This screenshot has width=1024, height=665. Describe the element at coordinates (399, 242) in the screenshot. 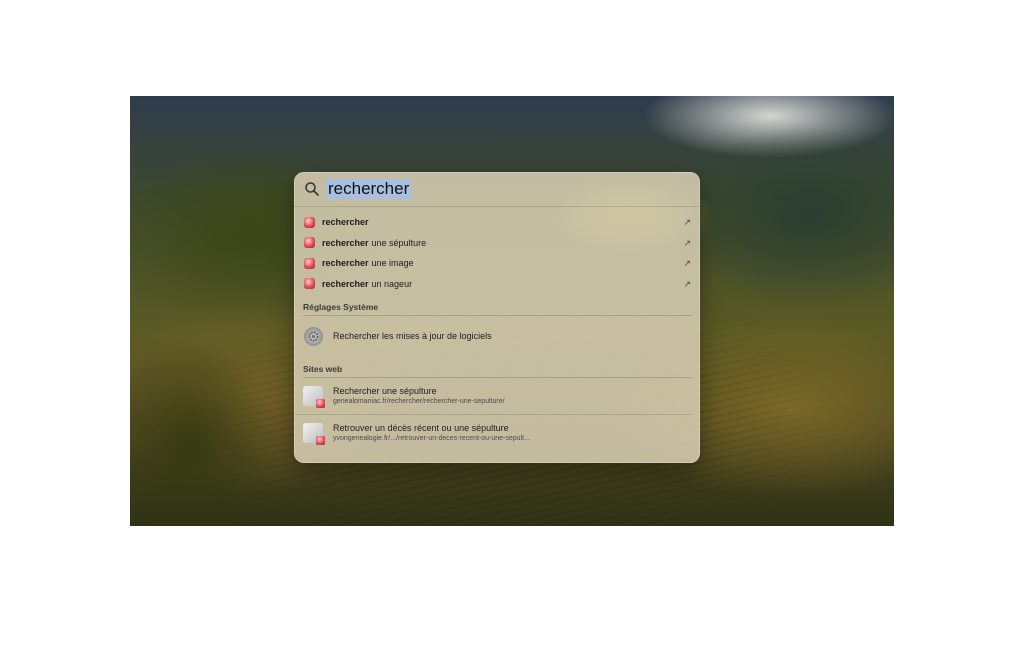

I see `suggestion-rest: une sépulture` at that location.